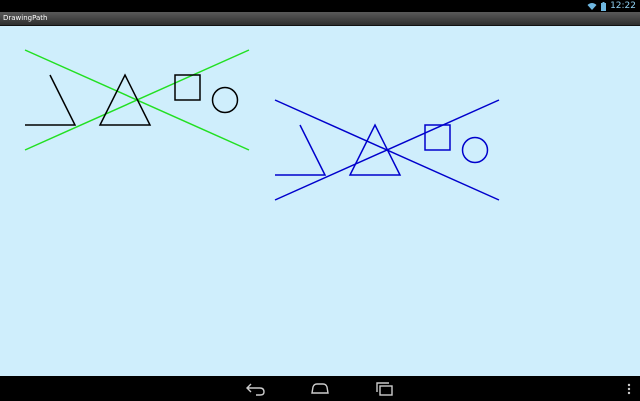  Describe the element at coordinates (604, 6) in the screenshot. I see `battery-icon` at that location.